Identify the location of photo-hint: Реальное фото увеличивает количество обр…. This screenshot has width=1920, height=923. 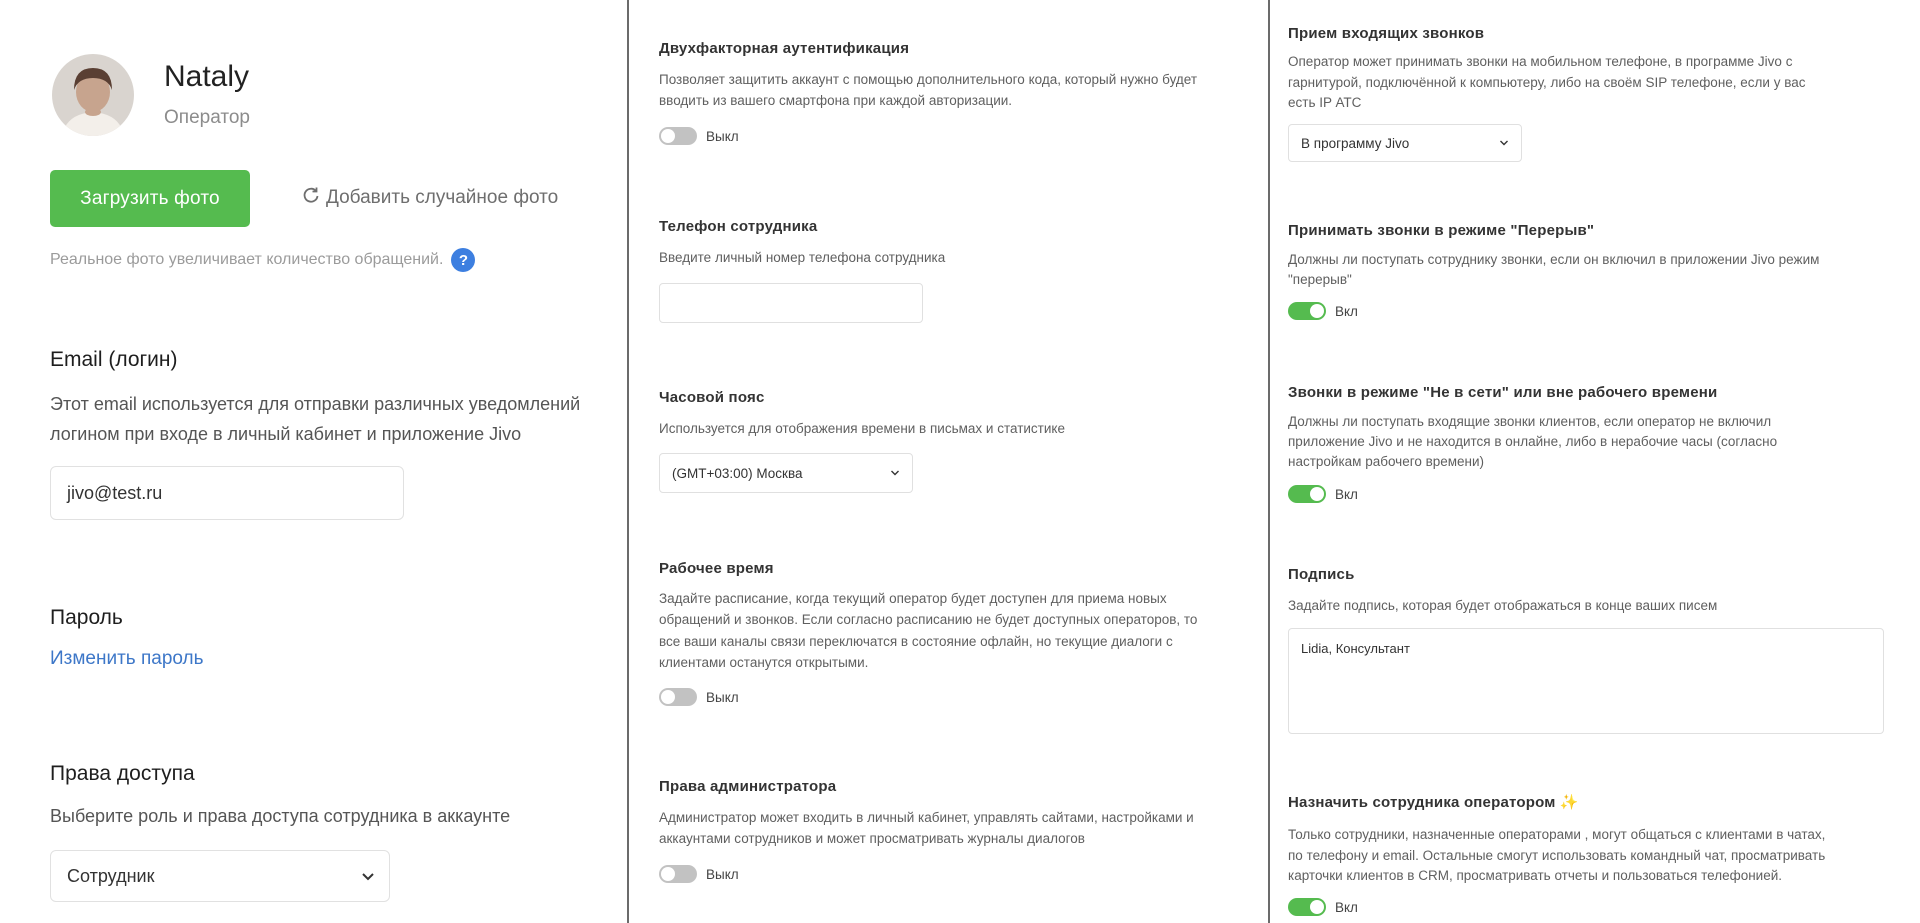
(263, 260).